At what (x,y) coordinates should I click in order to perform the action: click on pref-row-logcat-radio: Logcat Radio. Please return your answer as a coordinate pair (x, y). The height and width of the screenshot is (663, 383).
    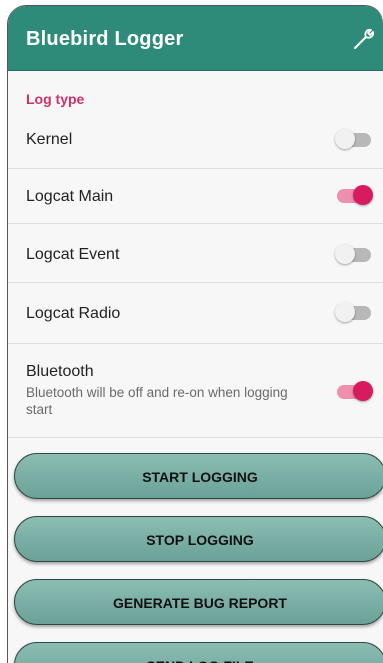
    Looking at the image, I should click on (195, 313).